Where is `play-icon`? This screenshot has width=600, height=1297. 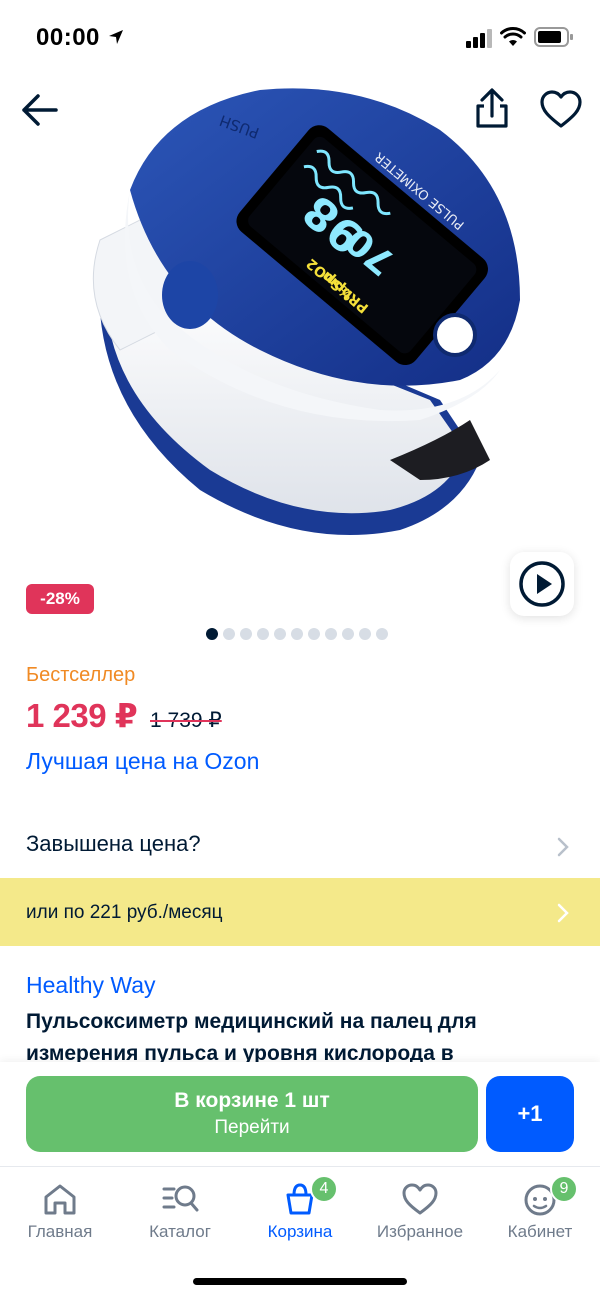 play-icon is located at coordinates (542, 584).